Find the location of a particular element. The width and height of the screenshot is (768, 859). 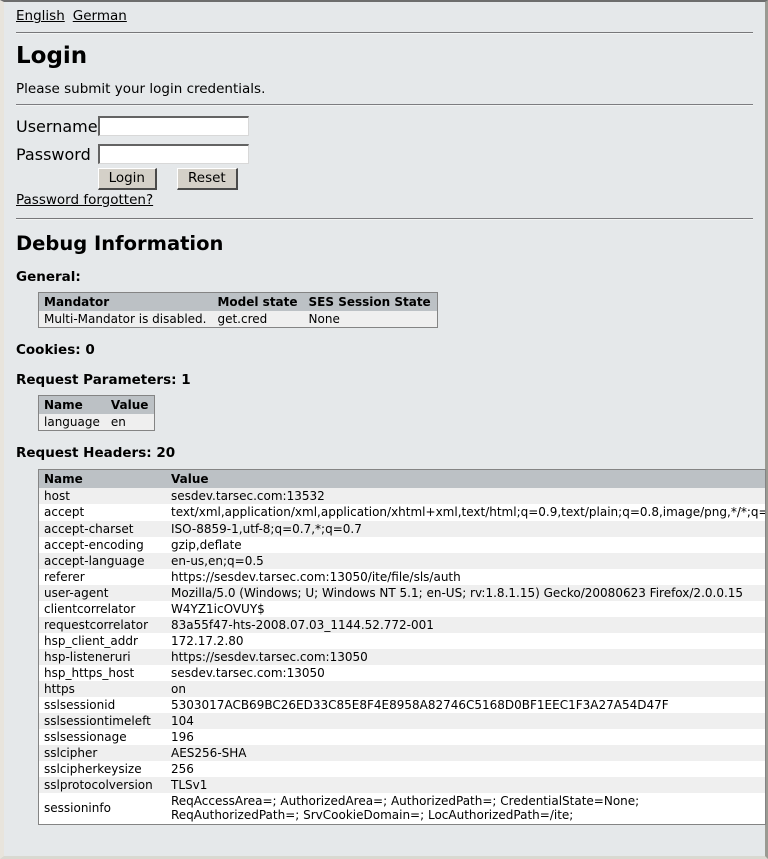

header-name-cell: accept-encoding is located at coordinates (94, 544).